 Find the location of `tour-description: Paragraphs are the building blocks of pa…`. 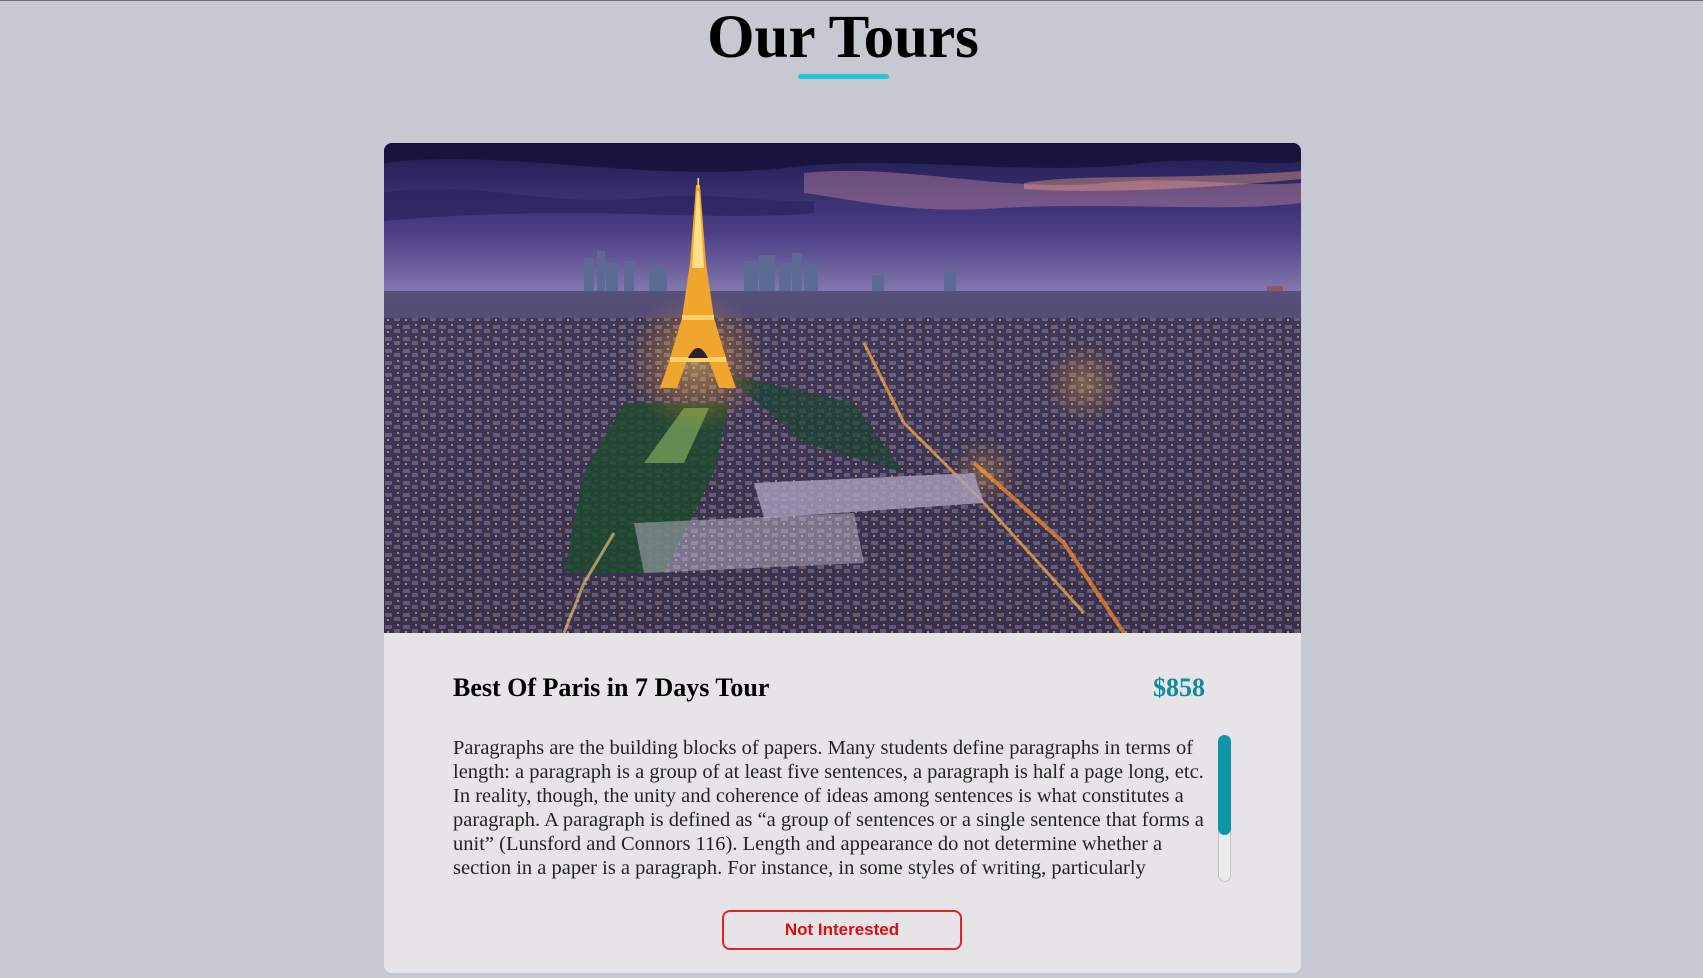

tour-description: Paragraphs are the building blocks of pa… is located at coordinates (828, 808).